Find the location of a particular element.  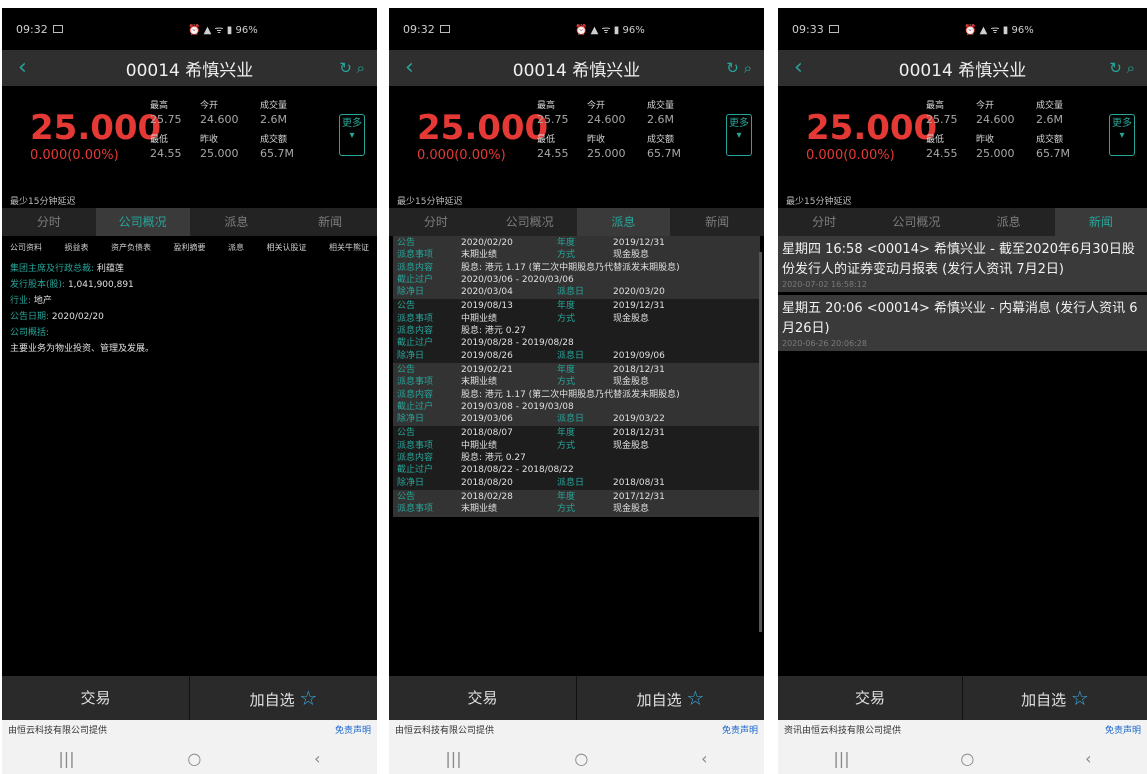

dividend-record: 公告 2018/02/28 年度 2017/12/31 派息事项 末期业绩 方式 现金股息 is located at coordinates (576, 503).